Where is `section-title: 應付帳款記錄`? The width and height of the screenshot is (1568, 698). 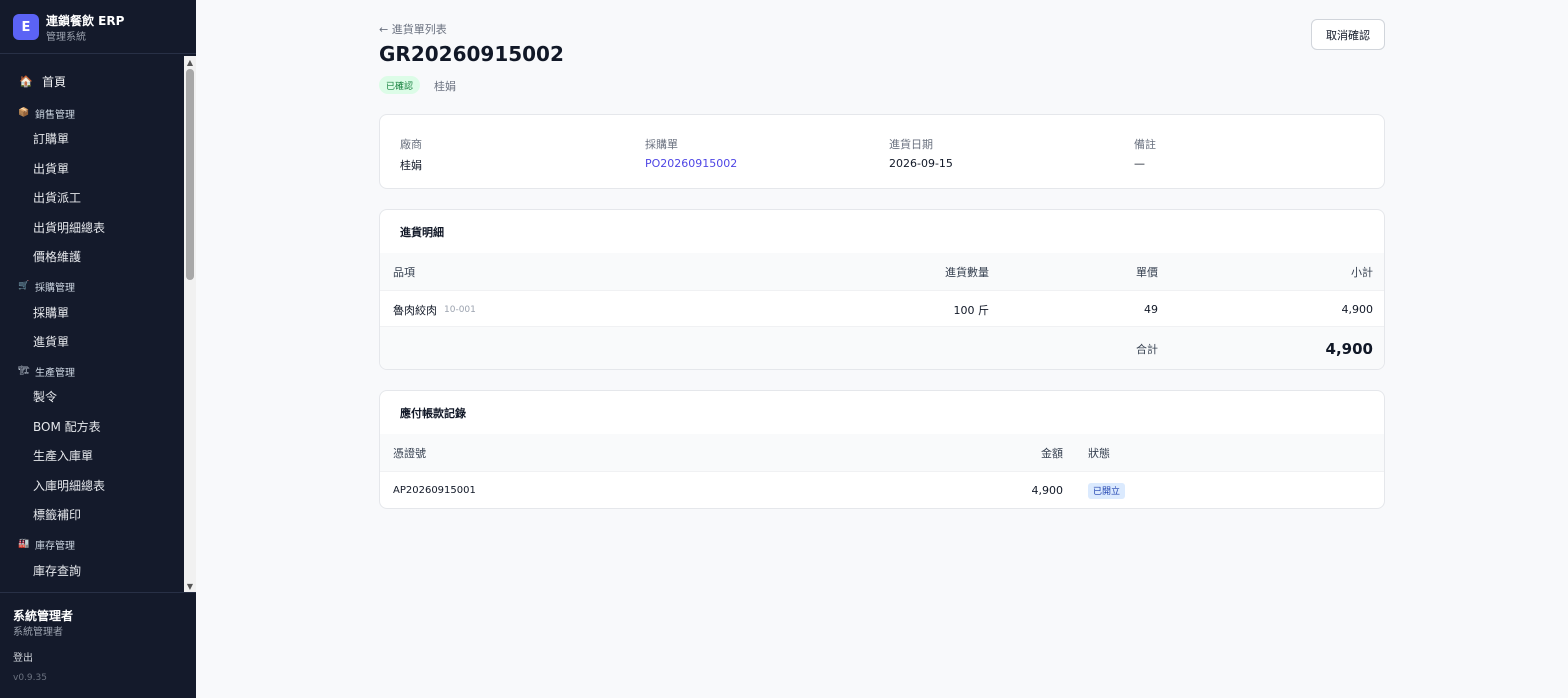
section-title: 應付帳款記錄 is located at coordinates (433, 413).